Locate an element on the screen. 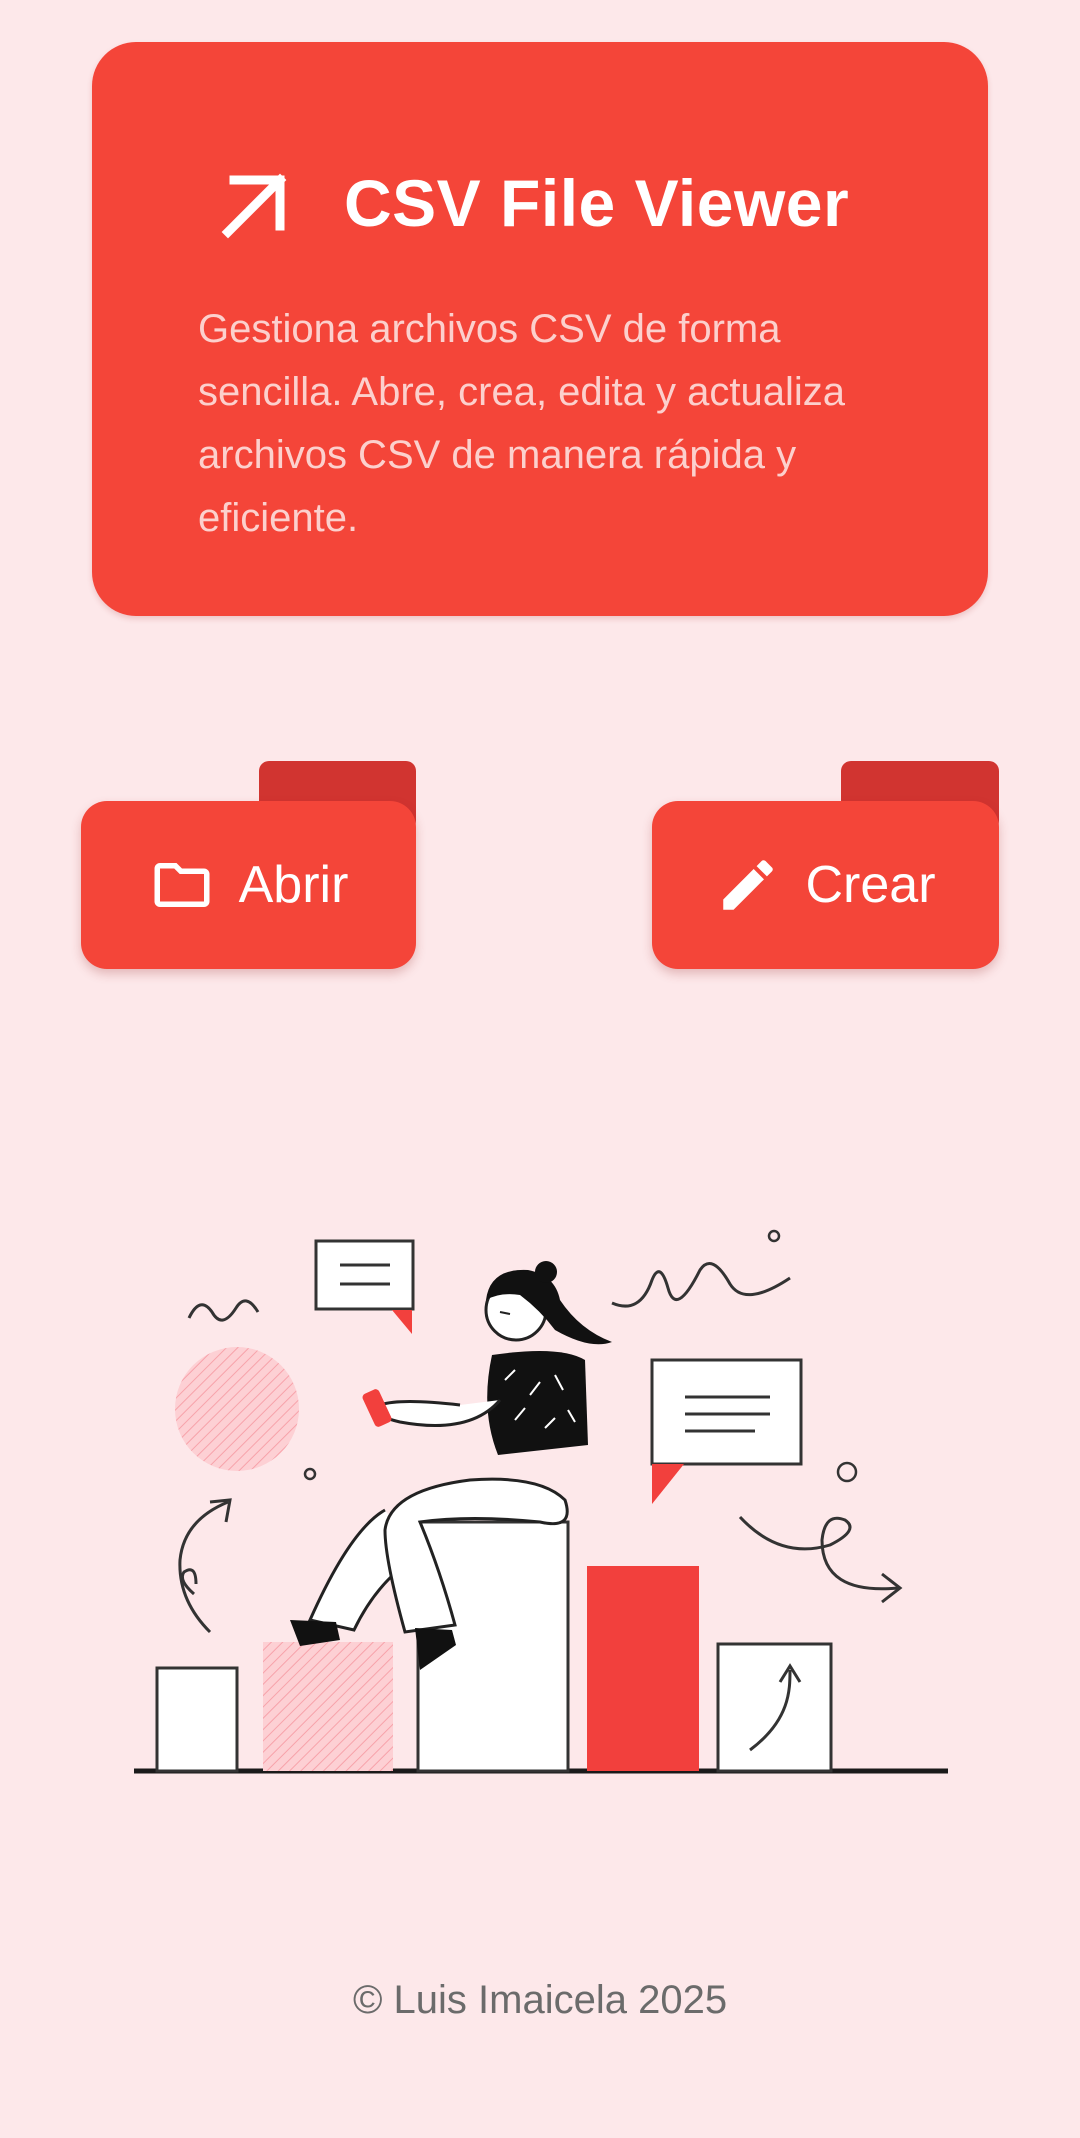 The image size is (1080, 2138). header-title-row: CSV File Viewer is located at coordinates (532, 203).